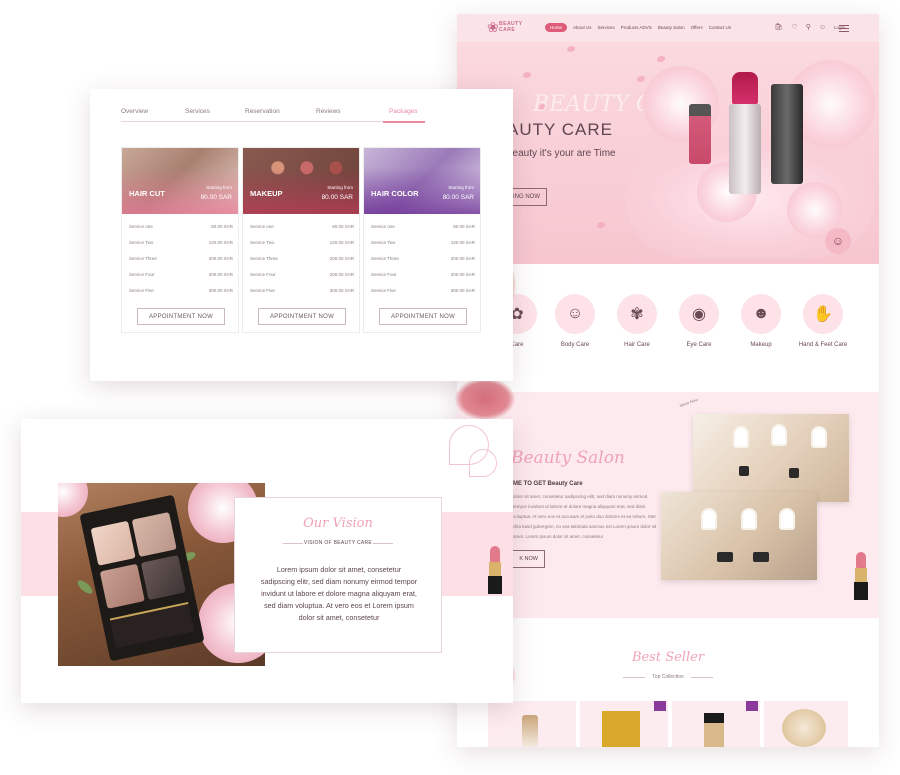 This screenshot has width=900, height=775. What do you see at coordinates (142, 578) in the screenshot?
I see `palette-image` at bounding box center [142, 578].